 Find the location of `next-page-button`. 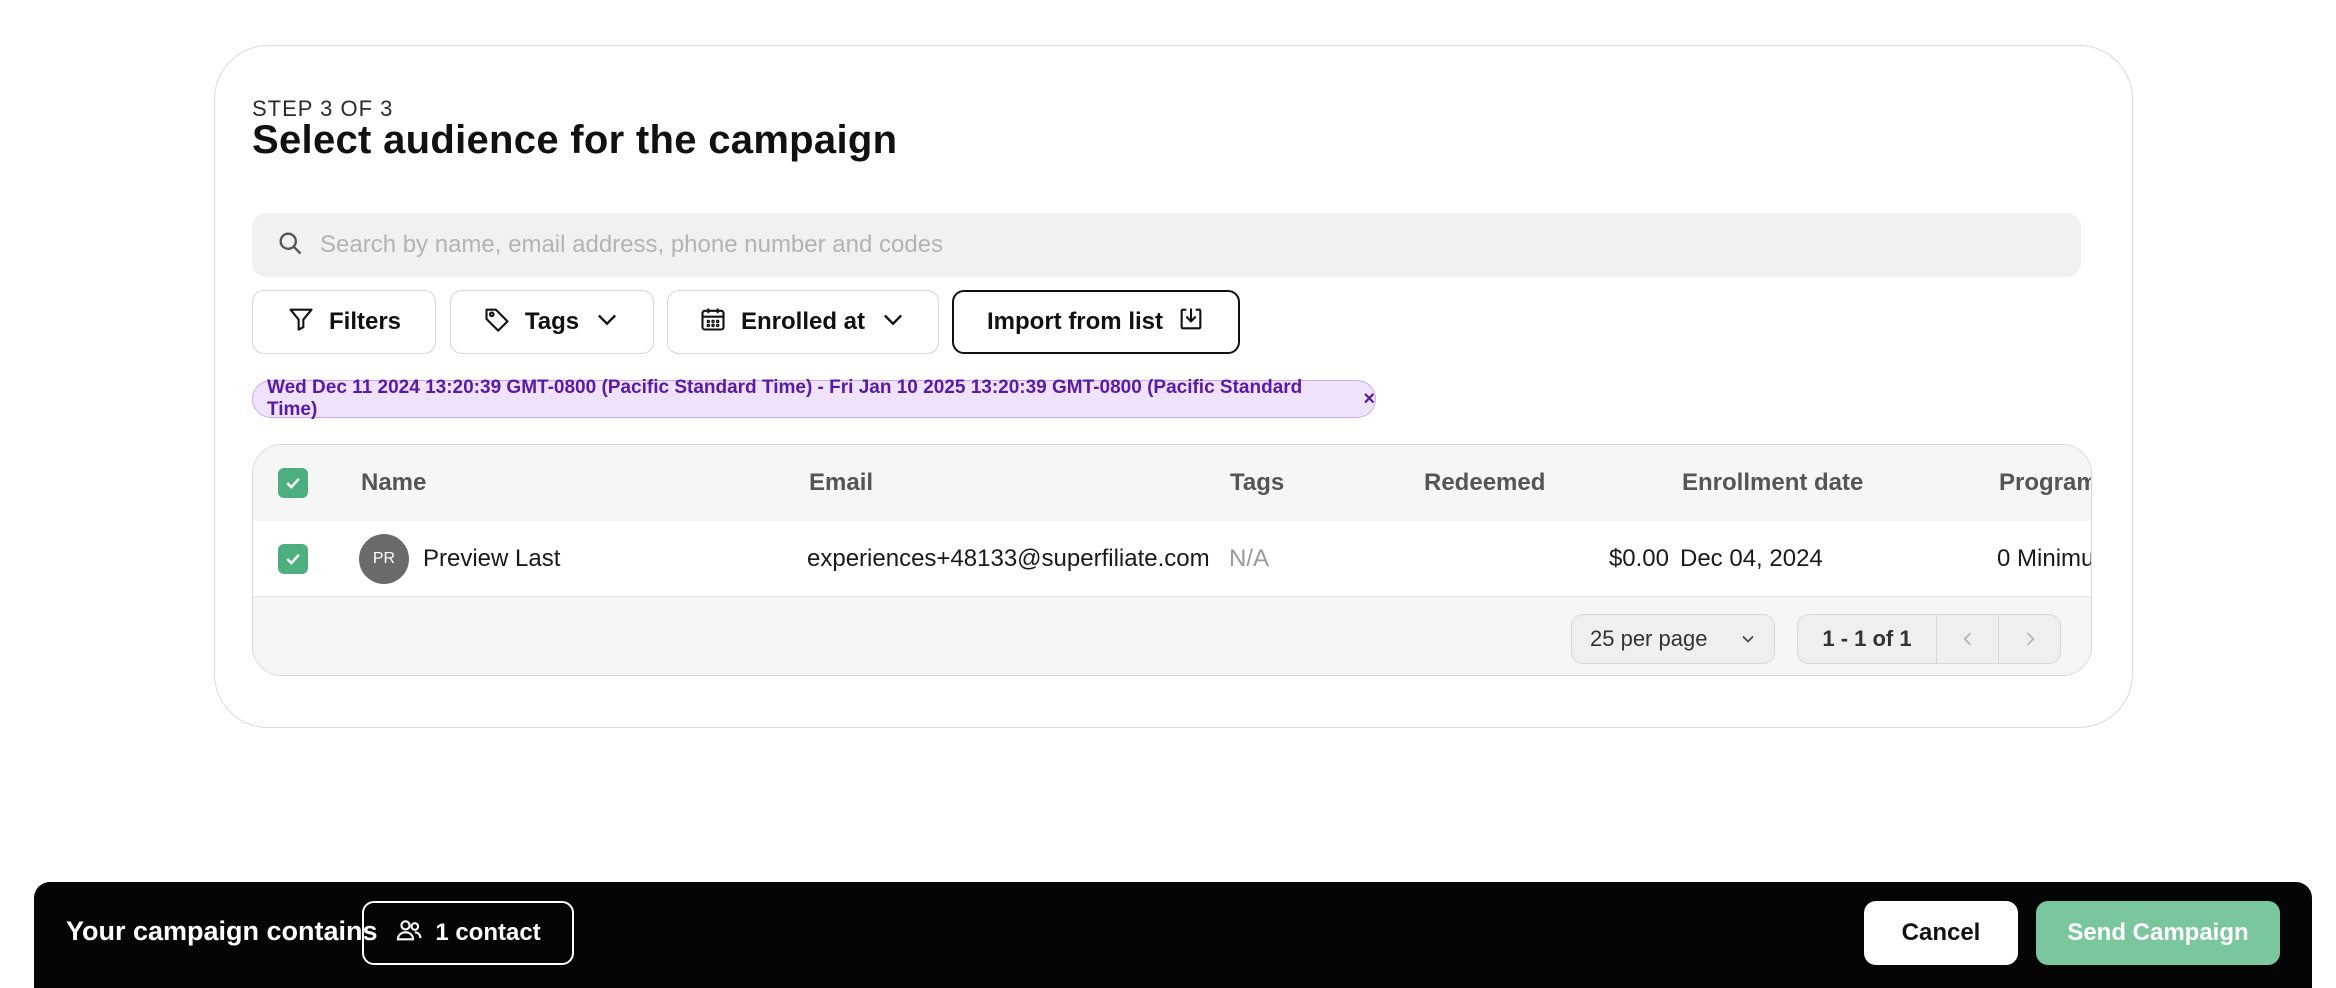

next-page-button is located at coordinates (2029, 639).